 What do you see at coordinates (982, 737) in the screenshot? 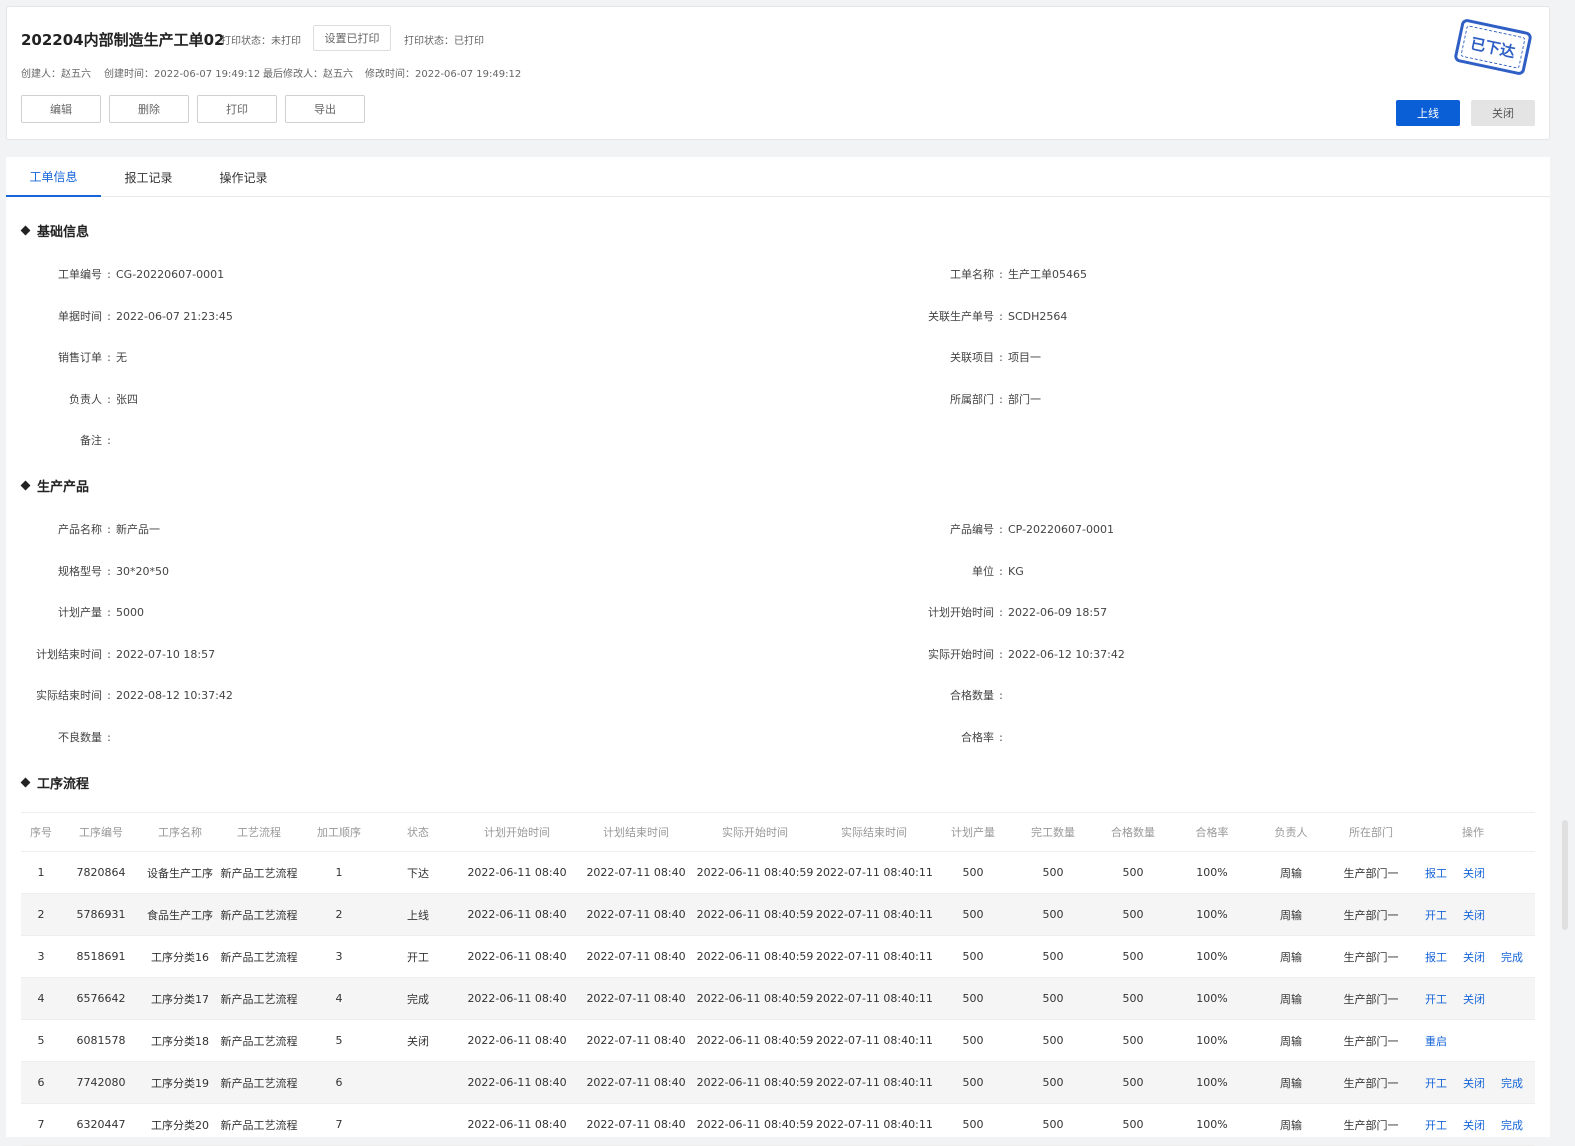
I see `field-pass-rate: 合格率:` at bounding box center [982, 737].